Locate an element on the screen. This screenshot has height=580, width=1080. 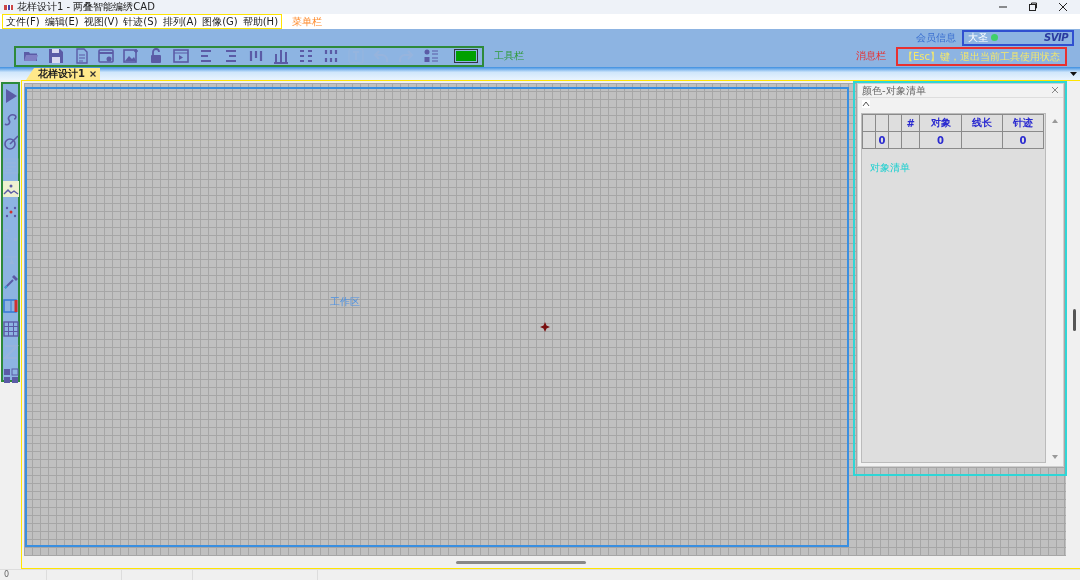
padlock-icon is located at coordinates (156, 56).